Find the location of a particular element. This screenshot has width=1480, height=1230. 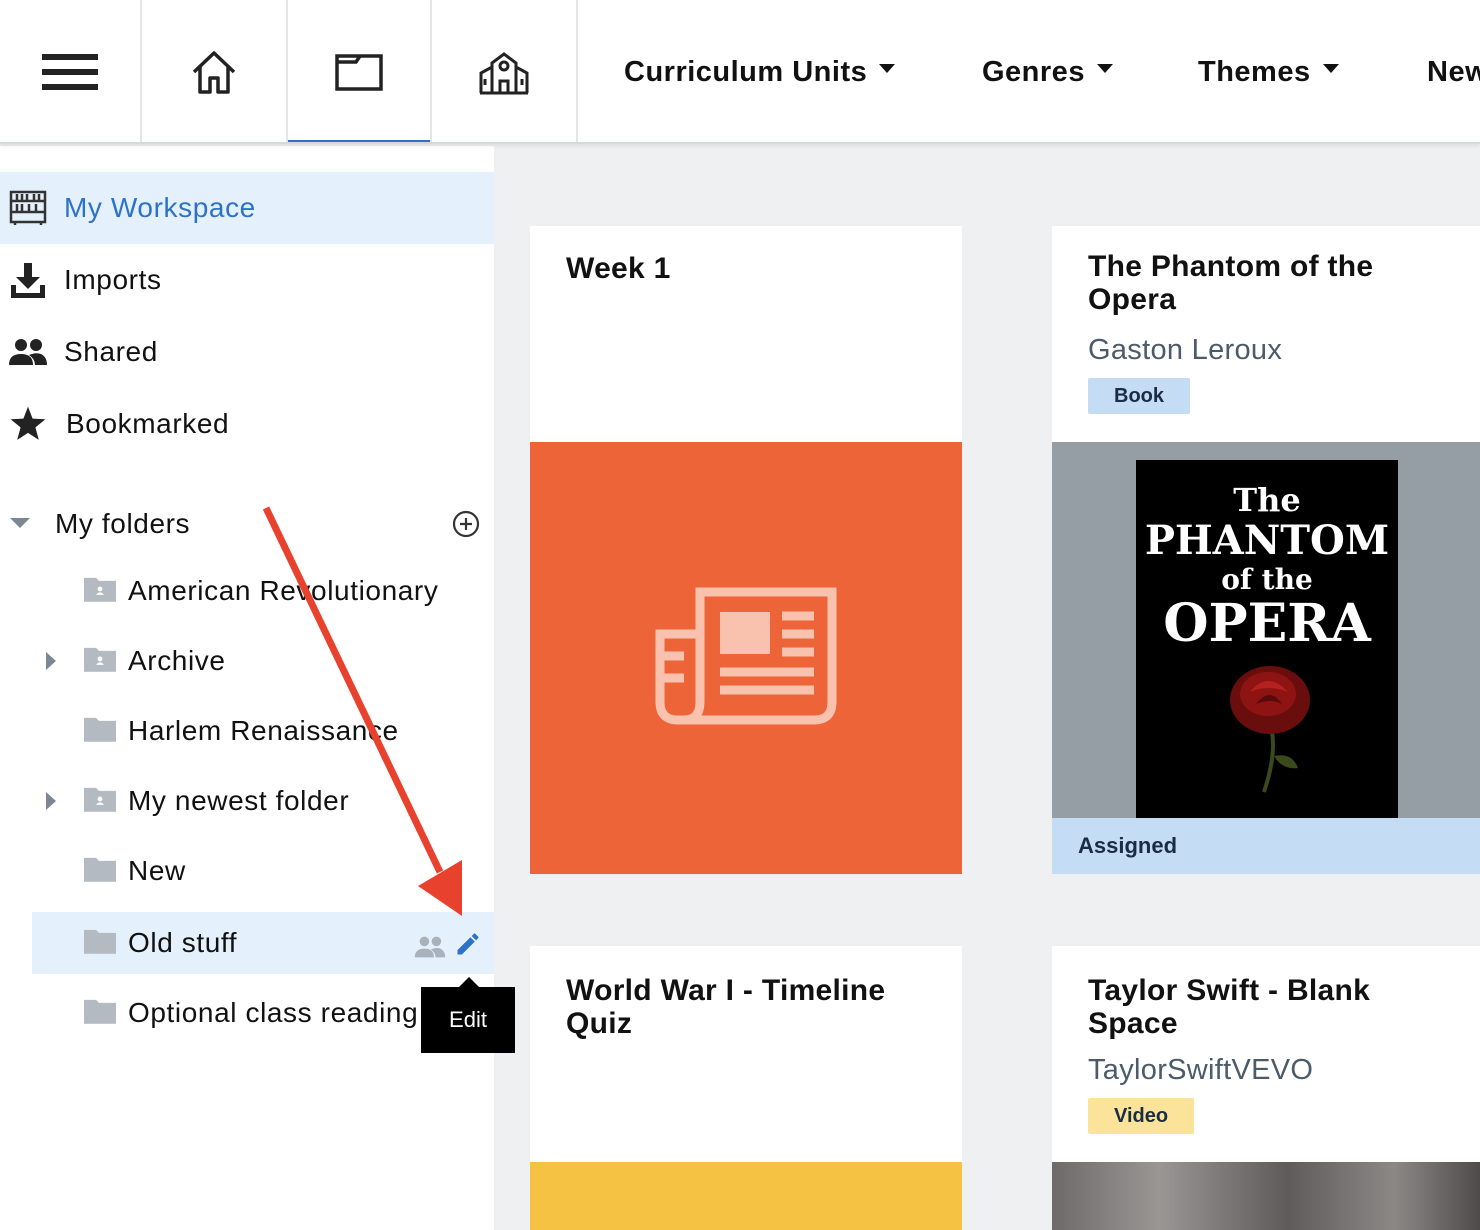

new-label: New is located at coordinates (1453, 71).